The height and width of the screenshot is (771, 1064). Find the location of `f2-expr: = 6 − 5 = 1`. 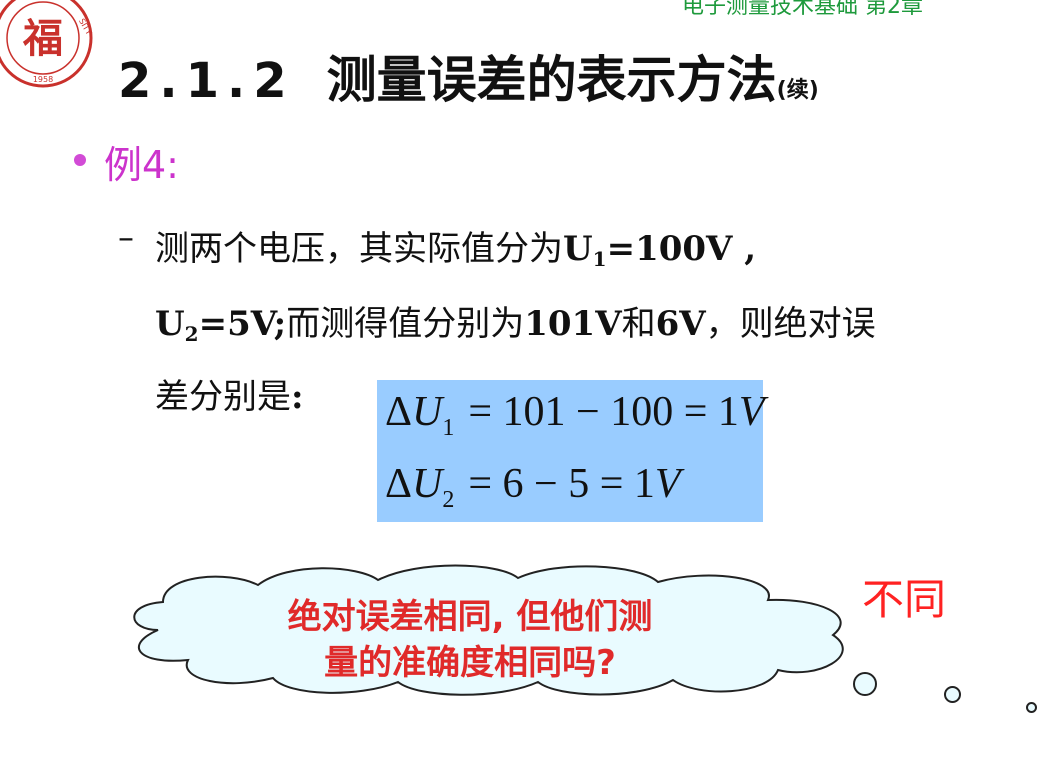

f2-expr: = 6 − 5 = 1 is located at coordinates (561, 484).